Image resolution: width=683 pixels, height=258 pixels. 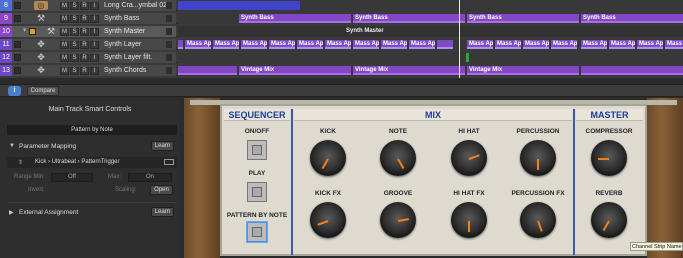 I want to click on keyboard-icon, so click(x=169, y=162).